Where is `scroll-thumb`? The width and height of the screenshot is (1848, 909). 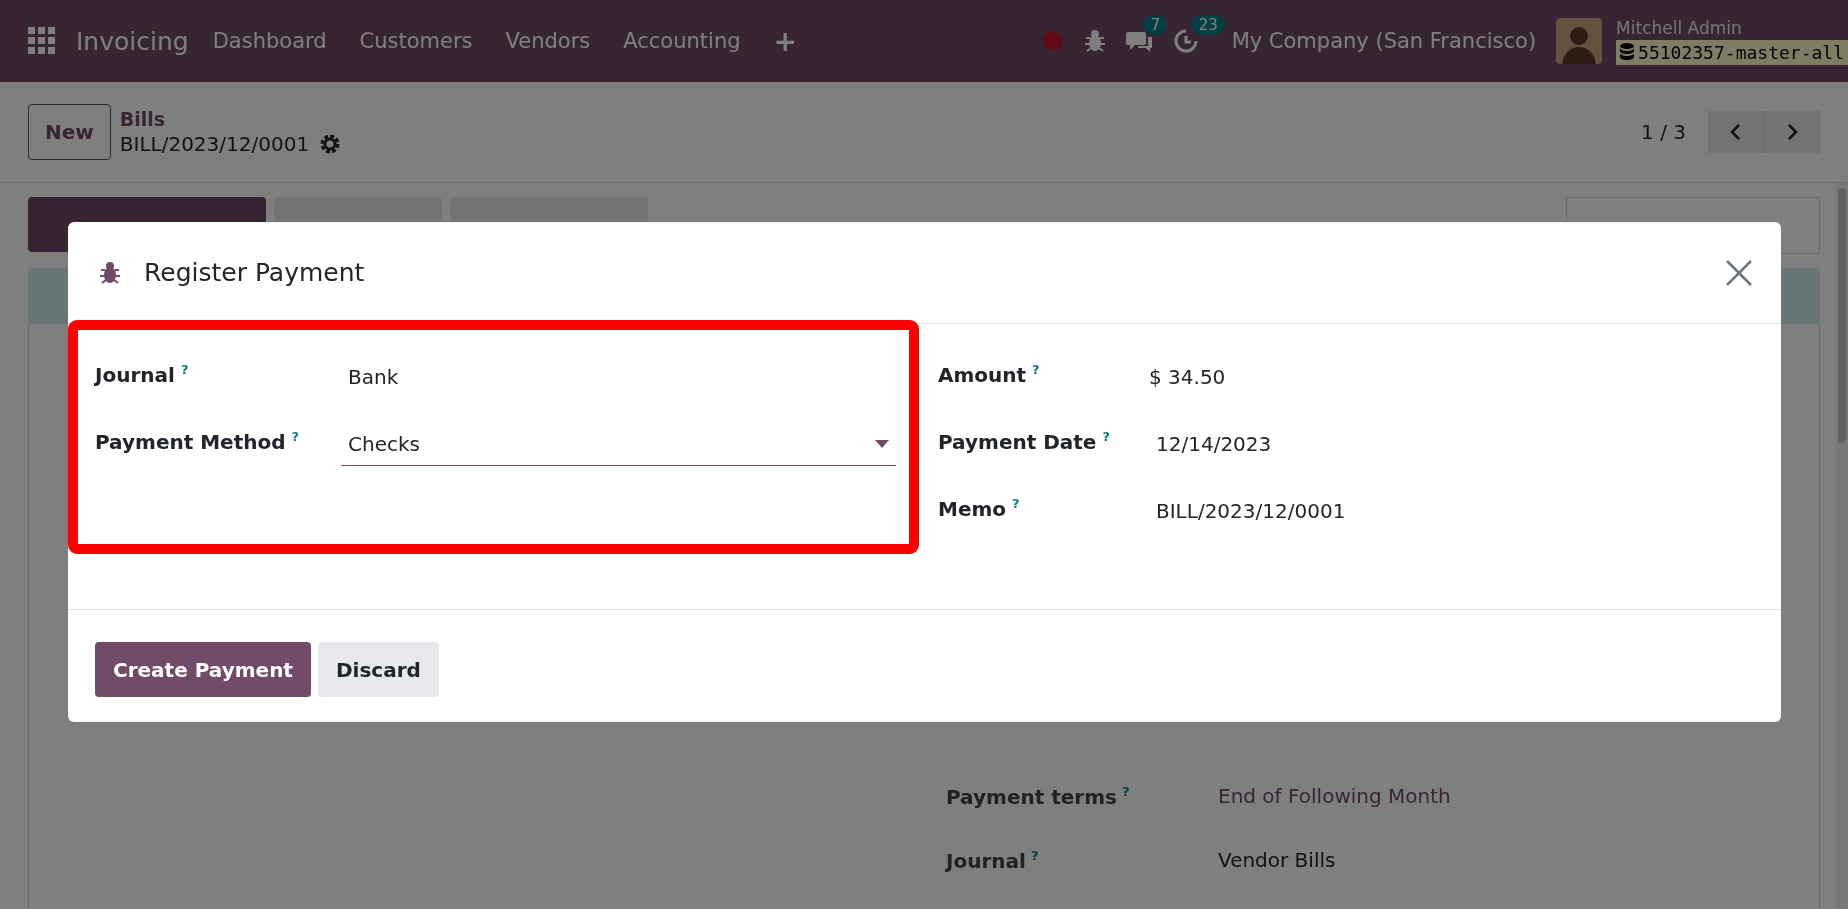
scroll-thumb is located at coordinates (1842, 315).